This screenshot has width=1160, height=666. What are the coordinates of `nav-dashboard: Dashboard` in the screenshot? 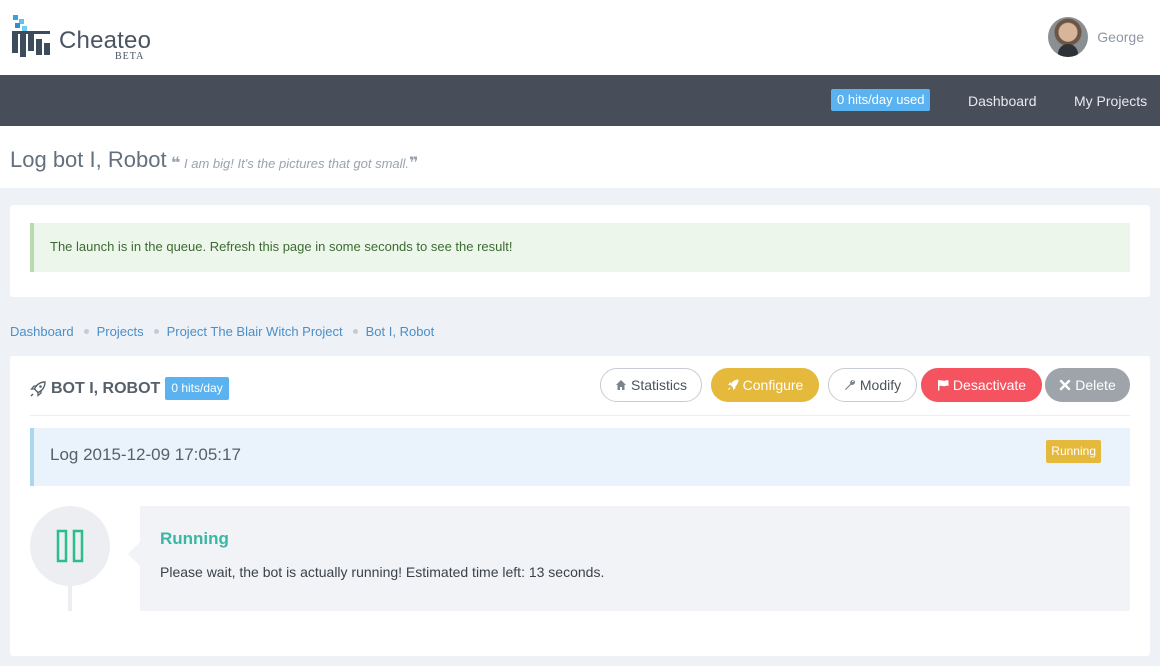 It's located at (1002, 101).